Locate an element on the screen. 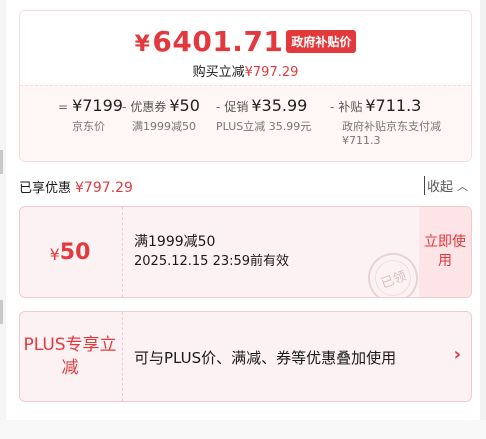  bottom-bar is located at coordinates (243, 429).